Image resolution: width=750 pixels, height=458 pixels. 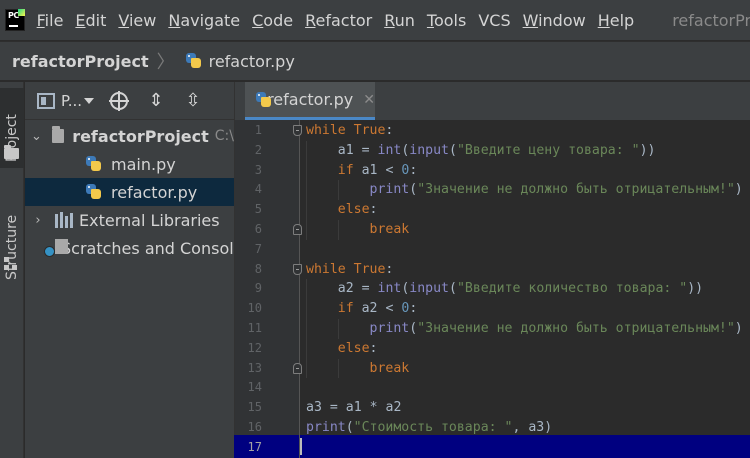 I want to click on menu-refactor: Refactor, so click(x=340, y=20).